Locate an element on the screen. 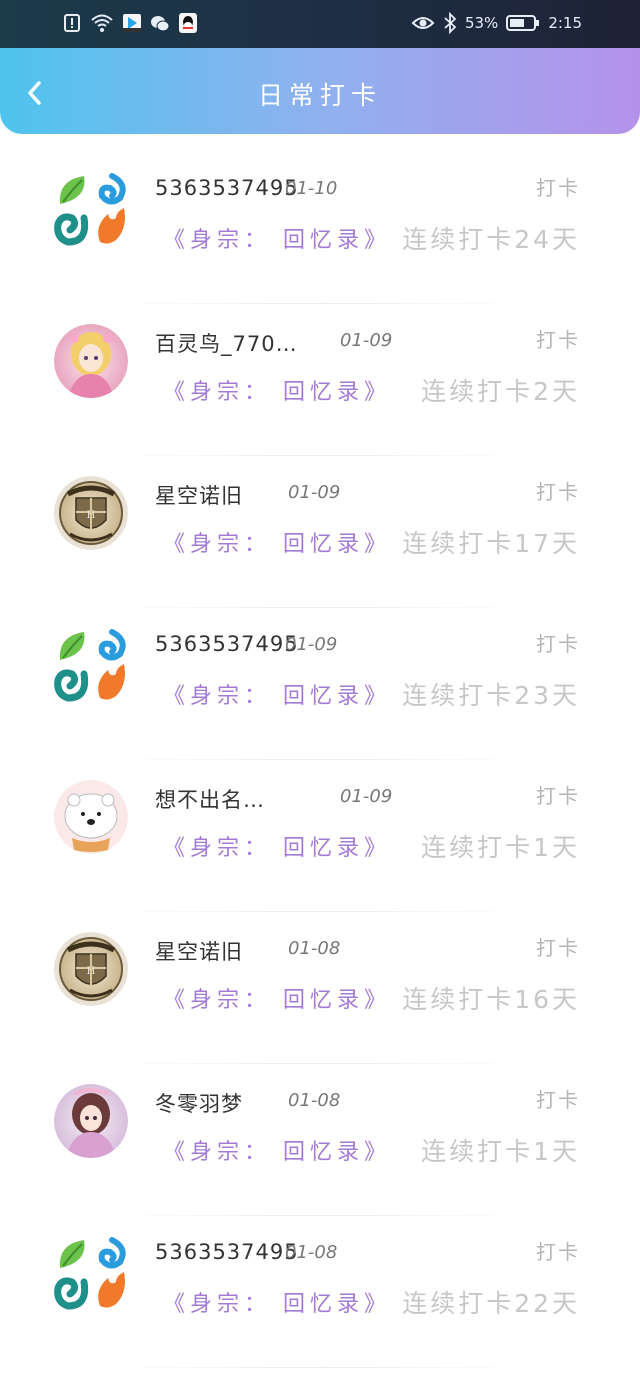 Image resolution: width=640 pixels, height=1387 pixels. bluetooth-icon is located at coordinates (450, 23).